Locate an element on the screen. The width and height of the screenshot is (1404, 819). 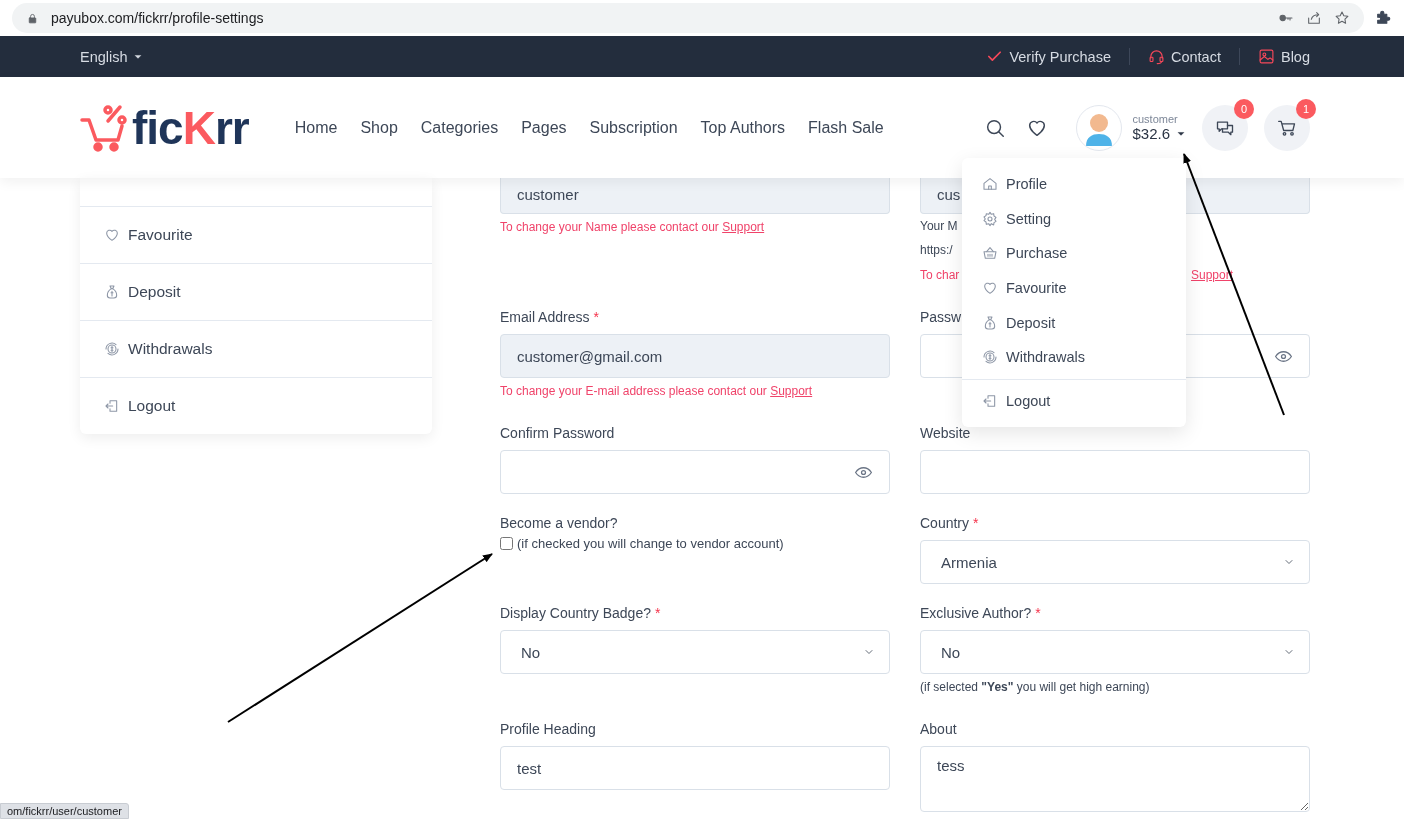
gear-icon is located at coordinates (990, 218).